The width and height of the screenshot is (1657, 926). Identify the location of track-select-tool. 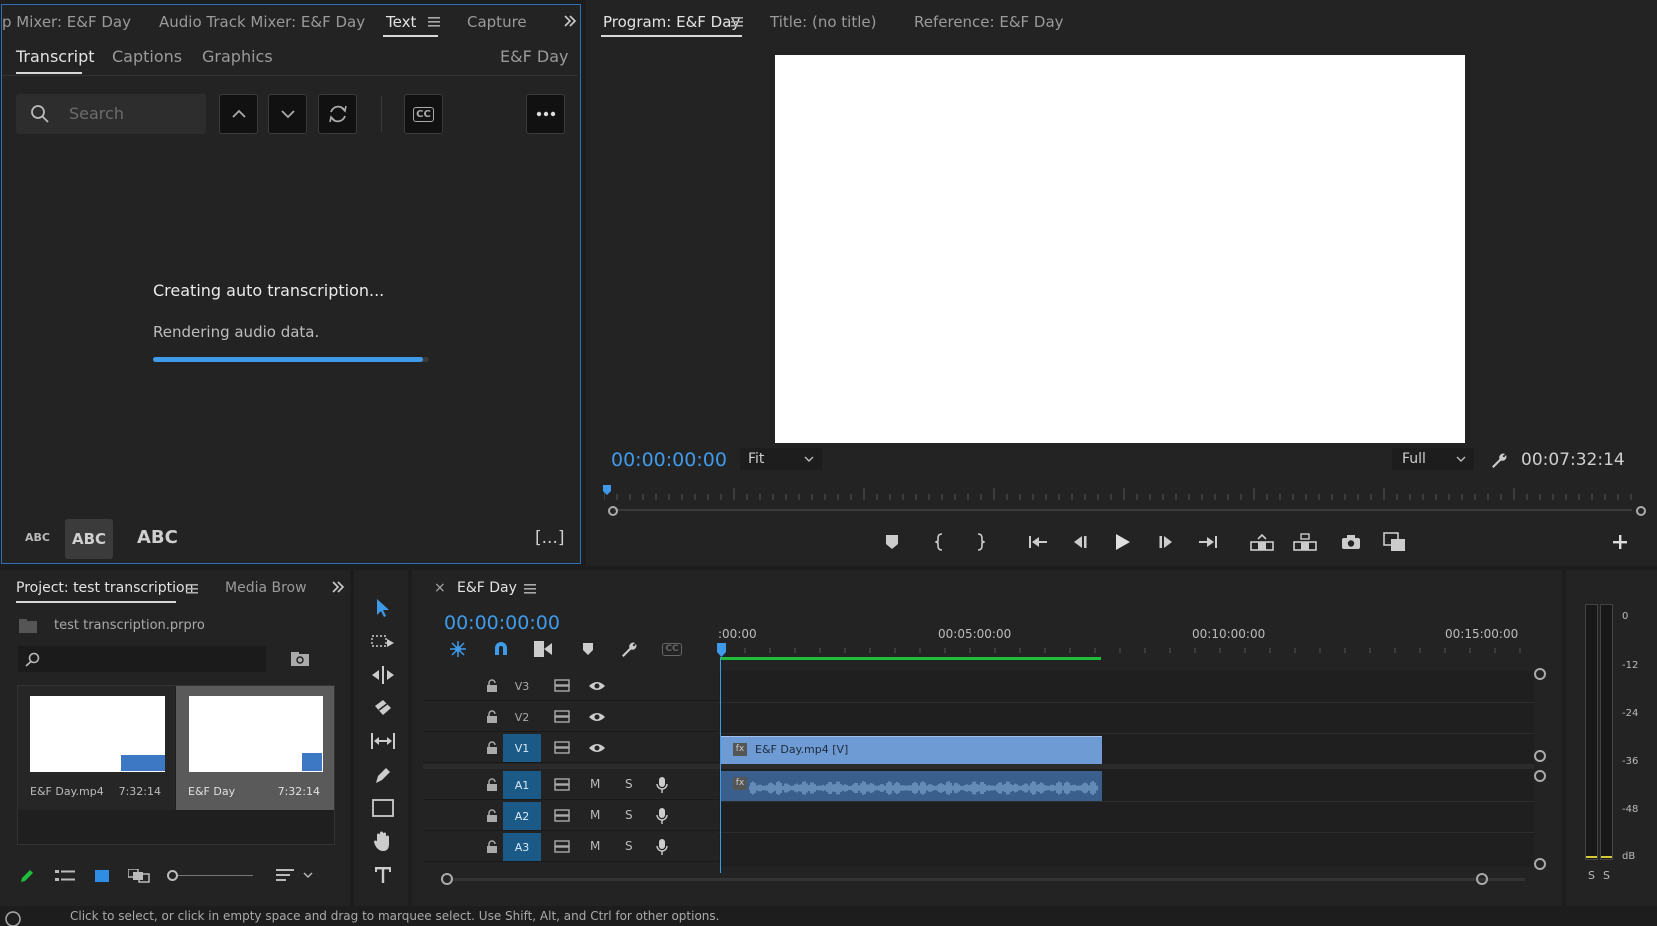
(383, 642).